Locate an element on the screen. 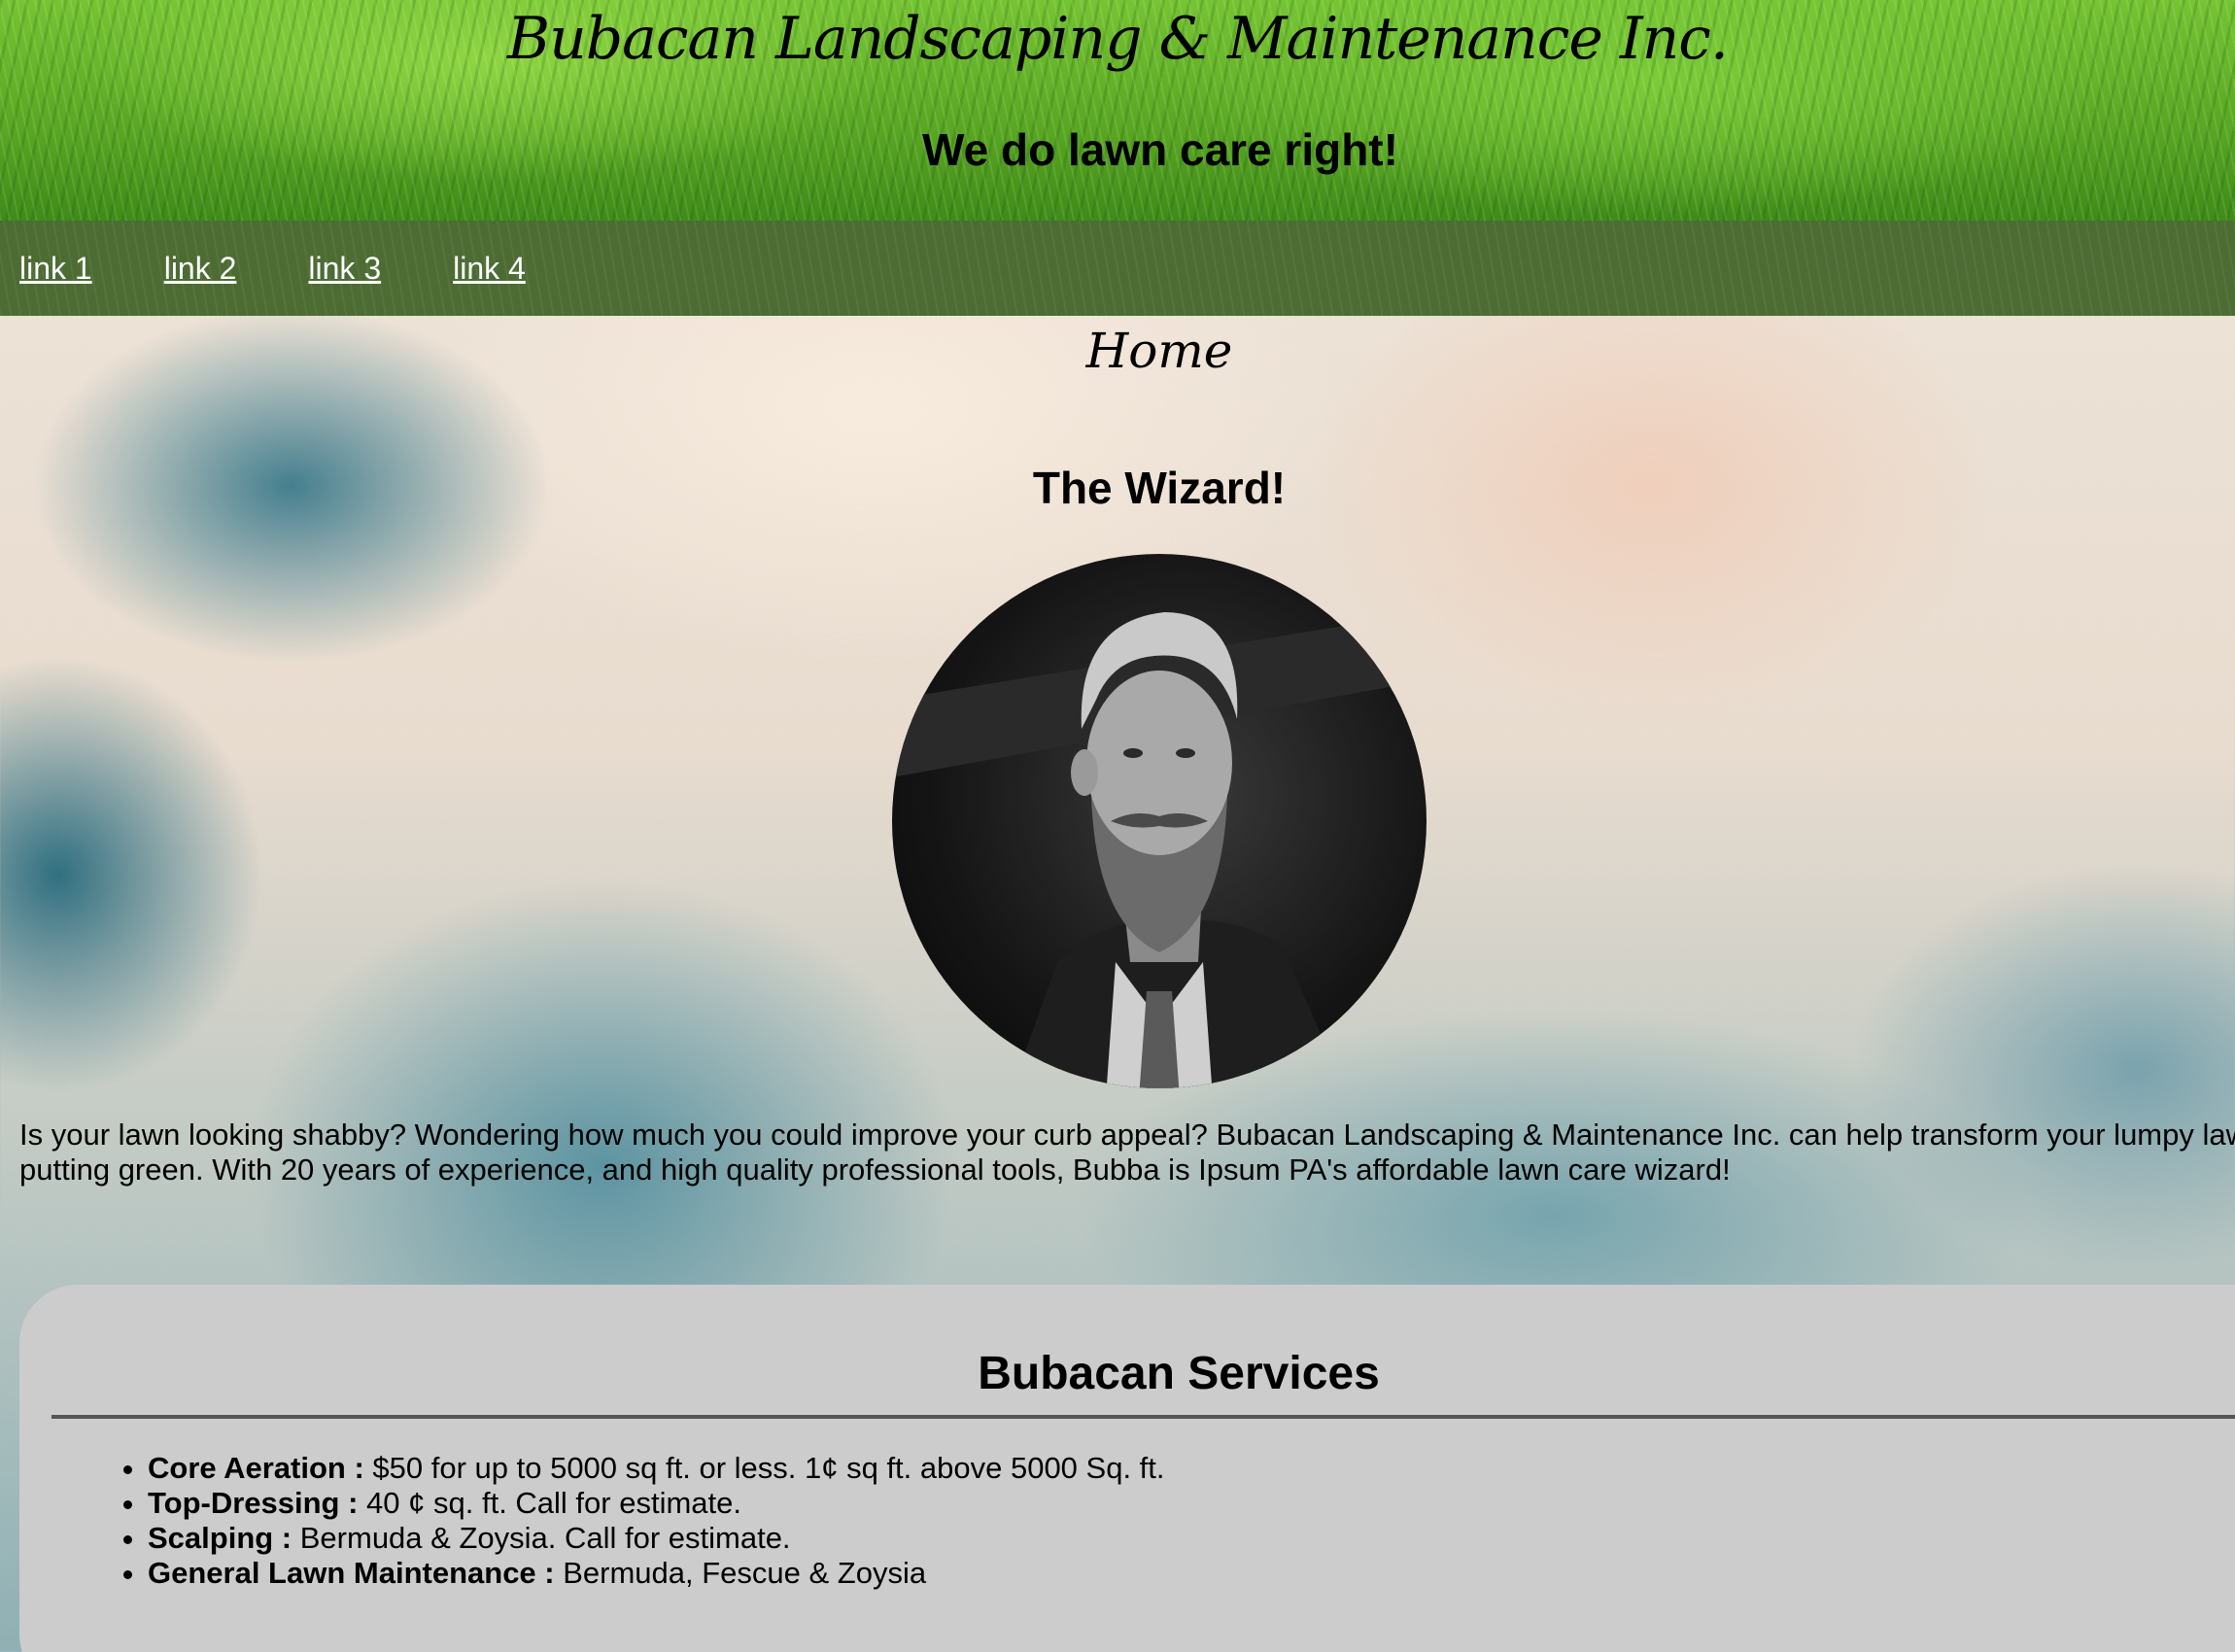 The width and height of the screenshot is (2235, 1652). services-heading: Bubacan Services is located at coordinates (1179, 1374).